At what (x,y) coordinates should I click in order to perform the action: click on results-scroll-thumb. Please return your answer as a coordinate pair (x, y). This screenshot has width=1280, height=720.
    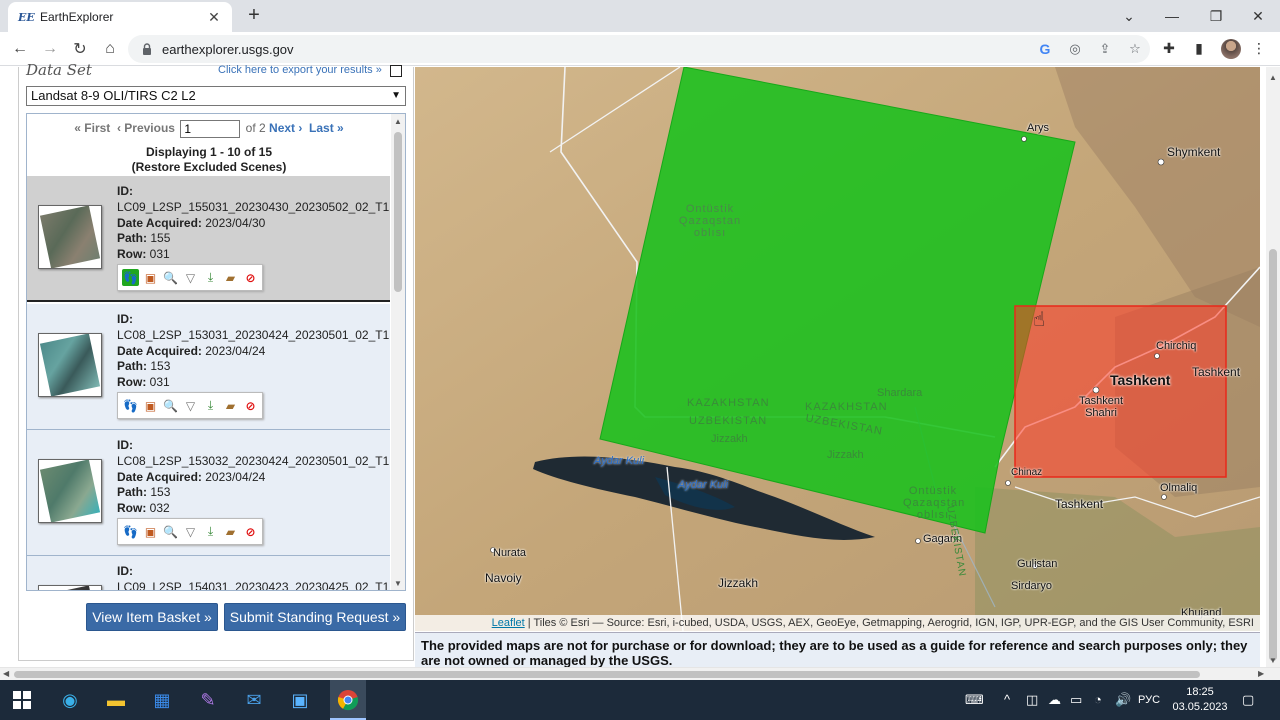
    Looking at the image, I should click on (398, 212).